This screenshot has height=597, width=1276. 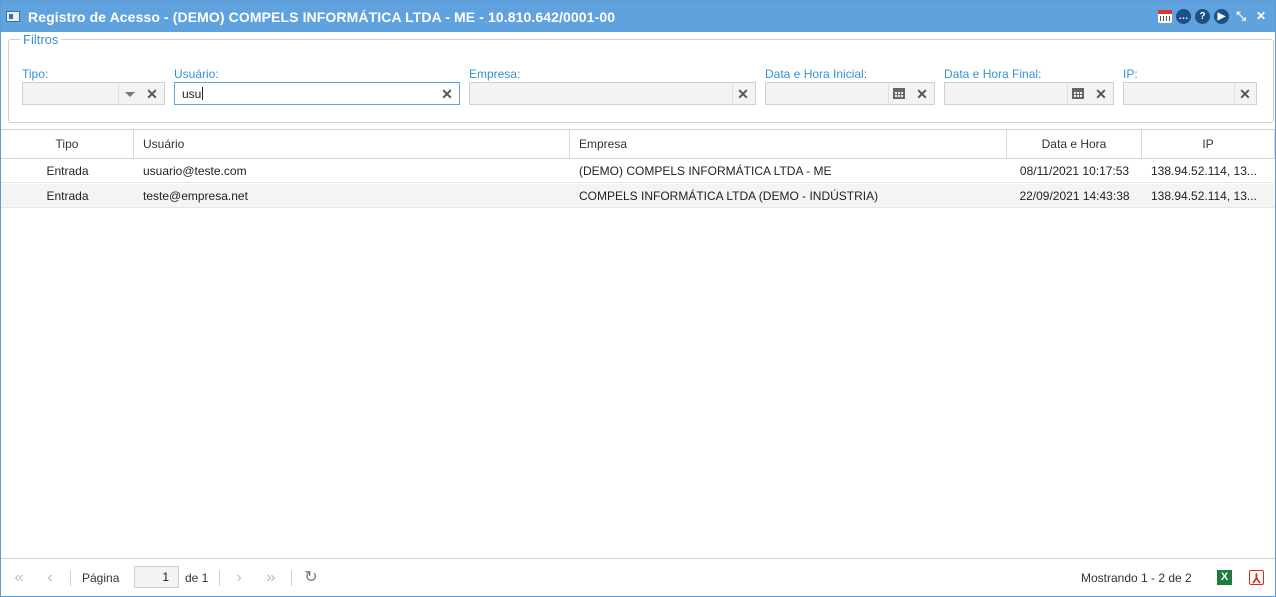 What do you see at coordinates (1221, 16) in the screenshot?
I see `play-icon: ▶` at bounding box center [1221, 16].